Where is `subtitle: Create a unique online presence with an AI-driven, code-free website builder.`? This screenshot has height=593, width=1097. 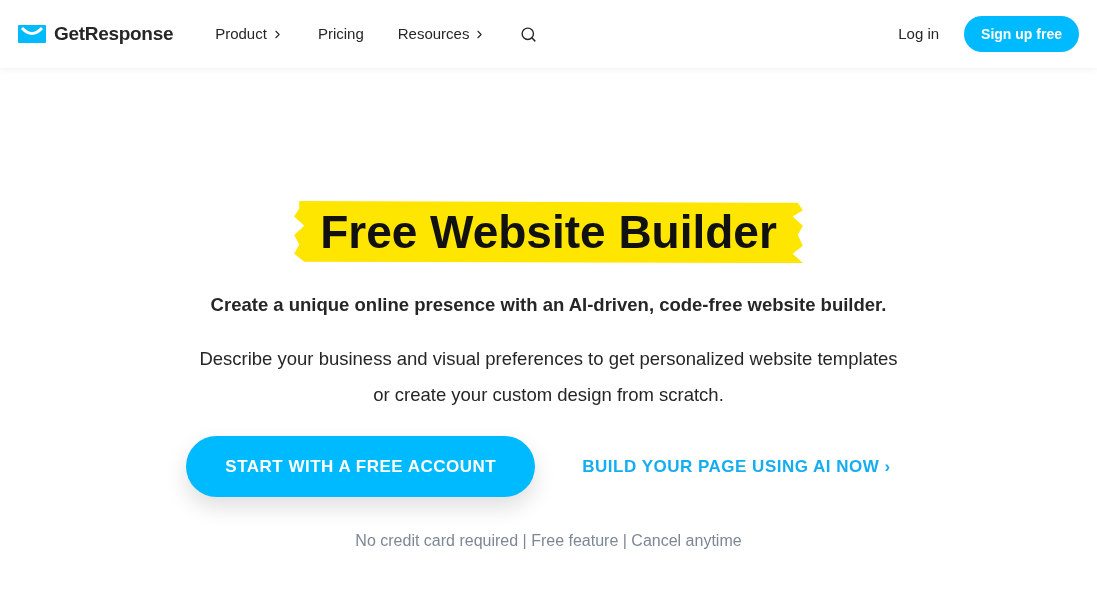
subtitle: Create a unique online presence with an AI-driven, code-free website builder. is located at coordinates (548, 305).